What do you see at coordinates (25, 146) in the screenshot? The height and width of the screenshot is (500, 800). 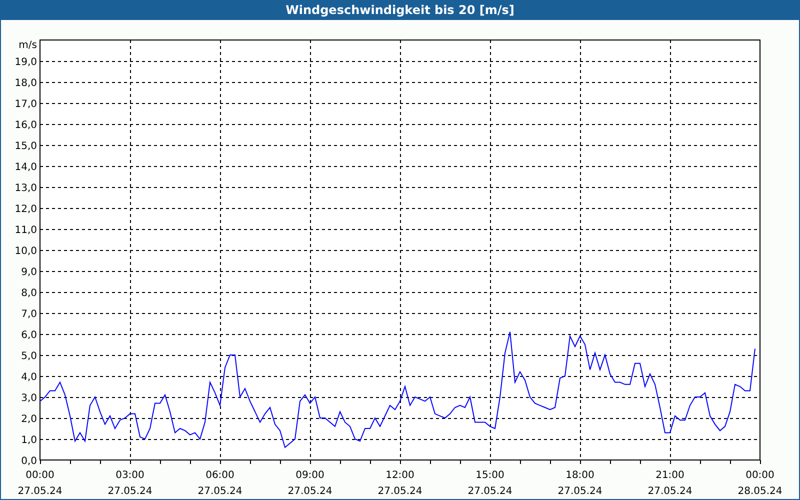 I see `y-tick-label: 15,0` at bounding box center [25, 146].